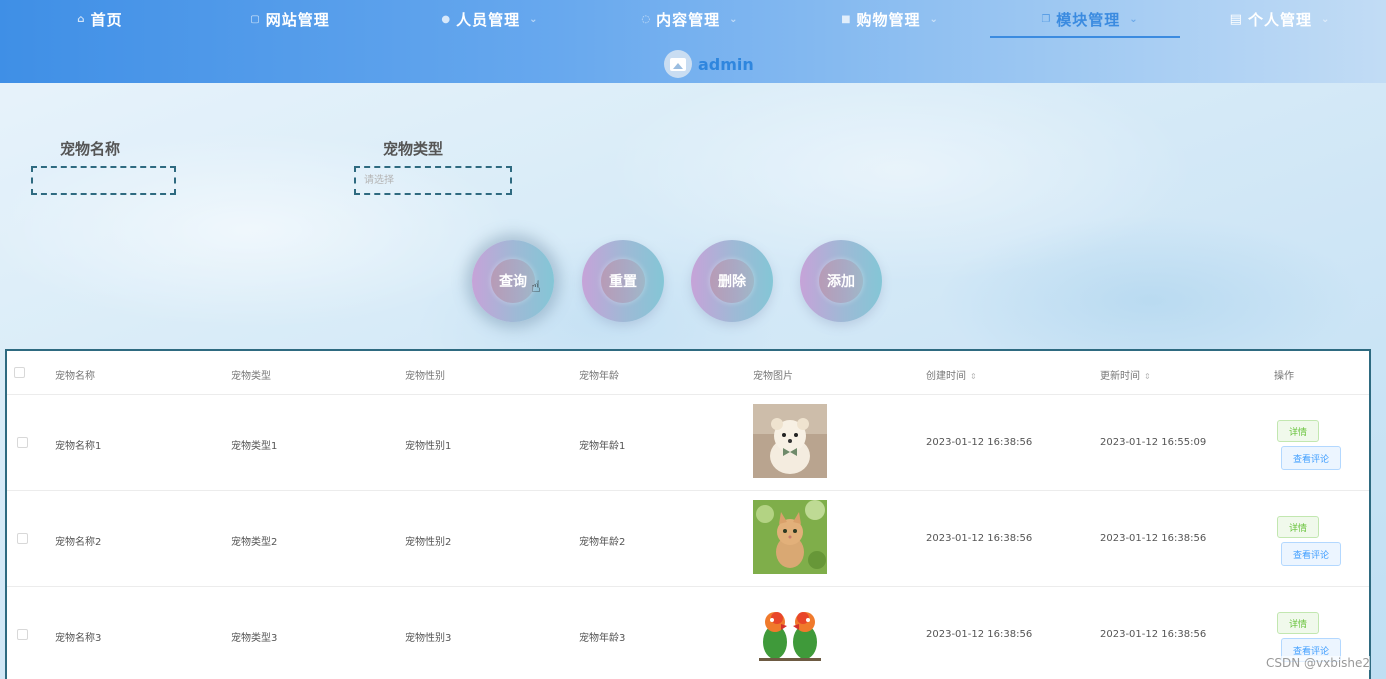 The height and width of the screenshot is (679, 1386). I want to click on header-pet-gender: 宠物性别, so click(425, 376).